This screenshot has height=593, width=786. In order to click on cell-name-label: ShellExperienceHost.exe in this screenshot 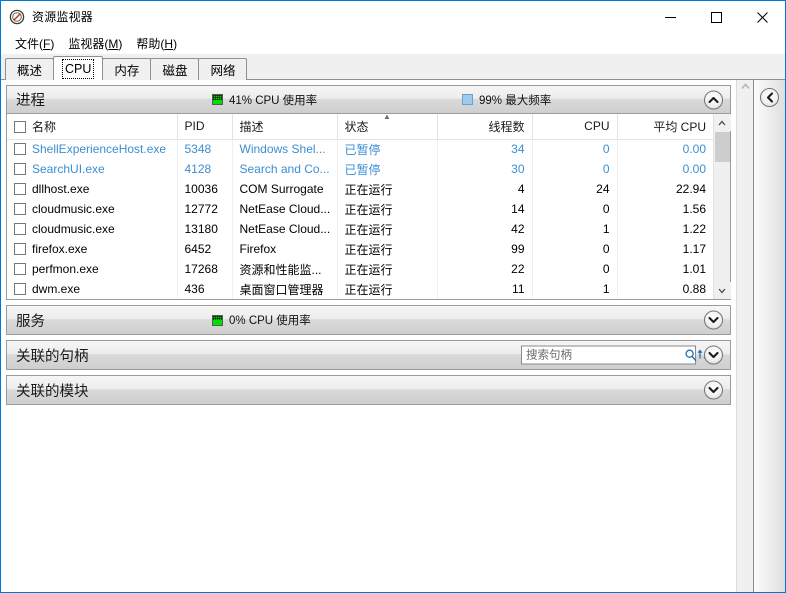, I will do `click(99, 149)`.